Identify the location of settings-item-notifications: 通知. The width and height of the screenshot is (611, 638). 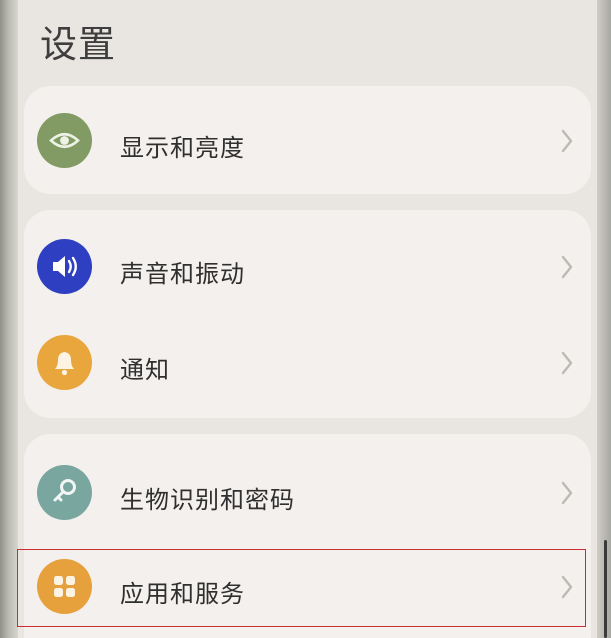
(307, 364).